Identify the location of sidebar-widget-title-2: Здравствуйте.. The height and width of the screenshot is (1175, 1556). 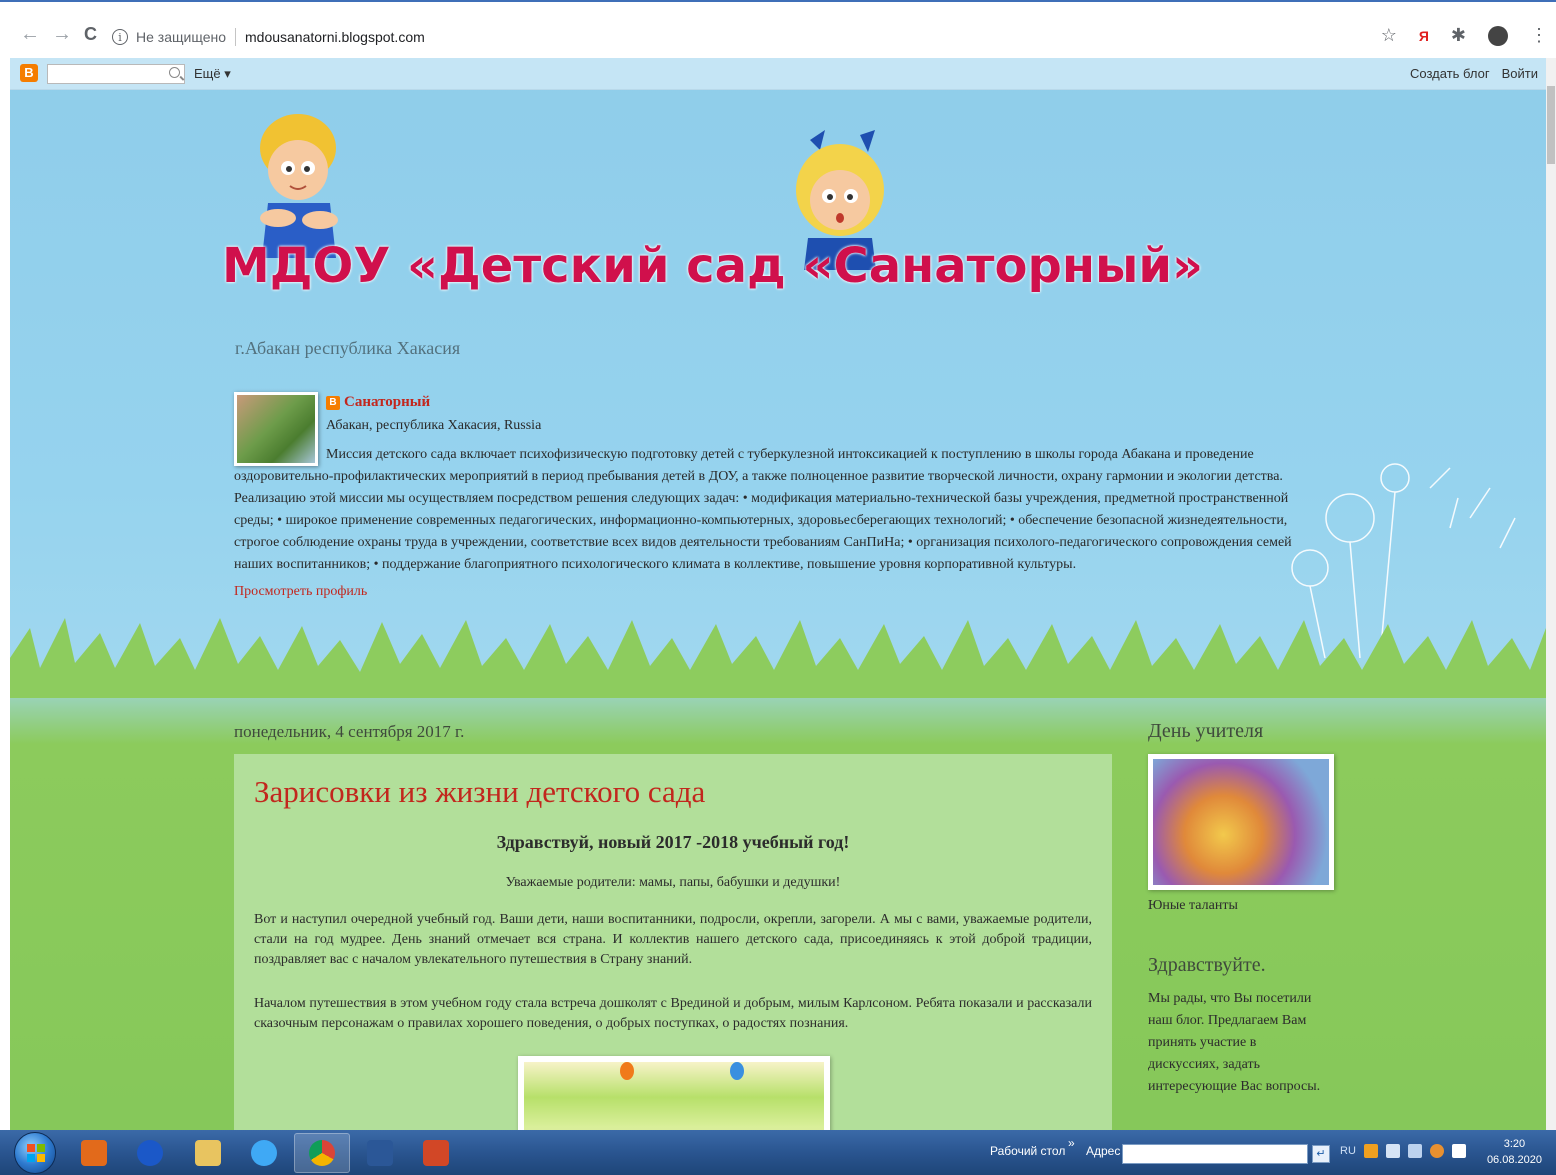
(1207, 965).